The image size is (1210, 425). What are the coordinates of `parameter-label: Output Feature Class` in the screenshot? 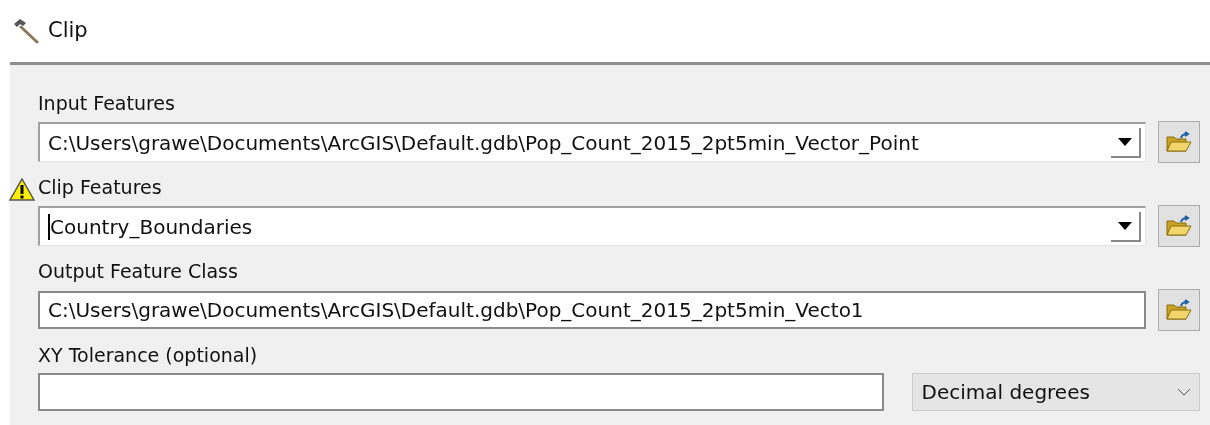 It's located at (138, 271).